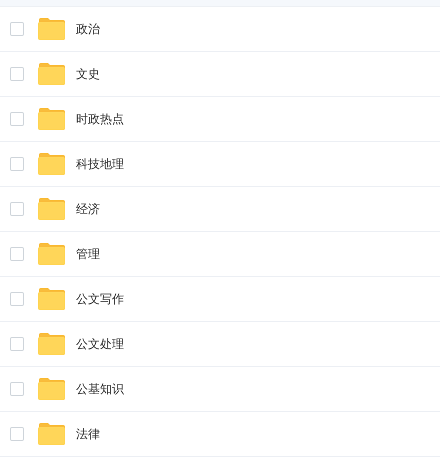 The height and width of the screenshot is (461, 440). Describe the element at coordinates (88, 209) in the screenshot. I see `folder-name: 经济` at that location.